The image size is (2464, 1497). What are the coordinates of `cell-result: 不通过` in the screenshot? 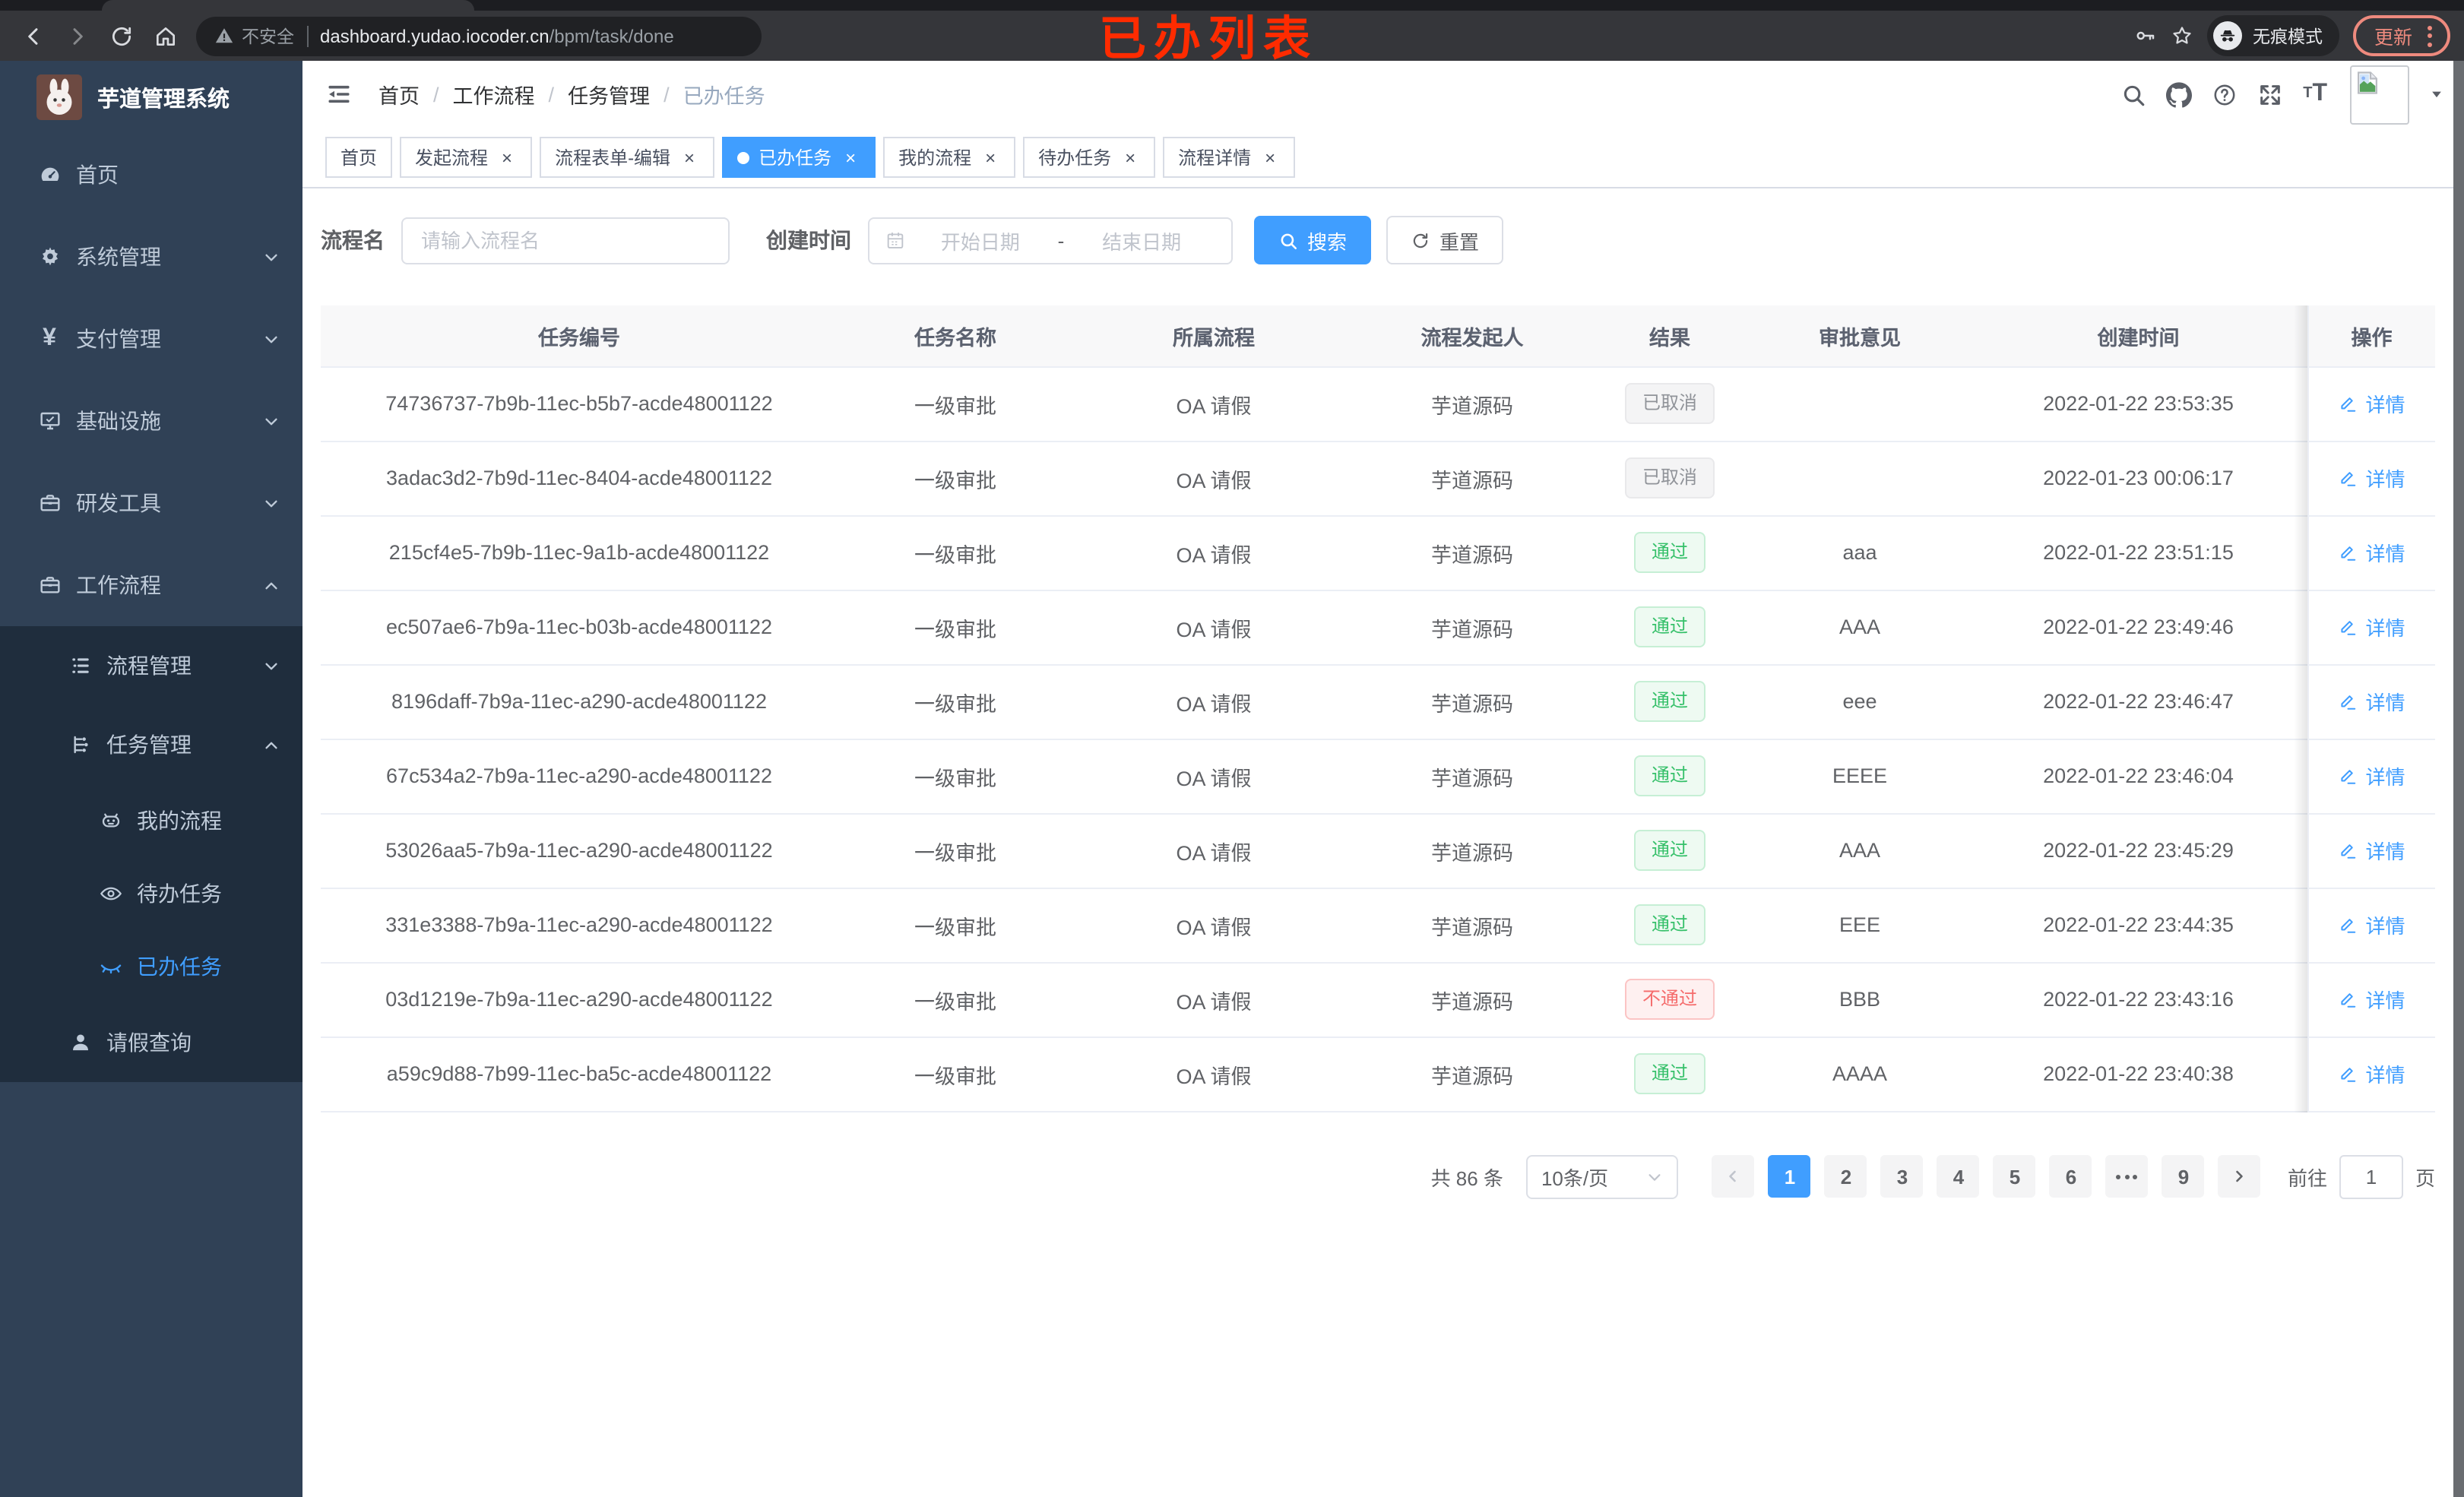 It's located at (1670, 999).